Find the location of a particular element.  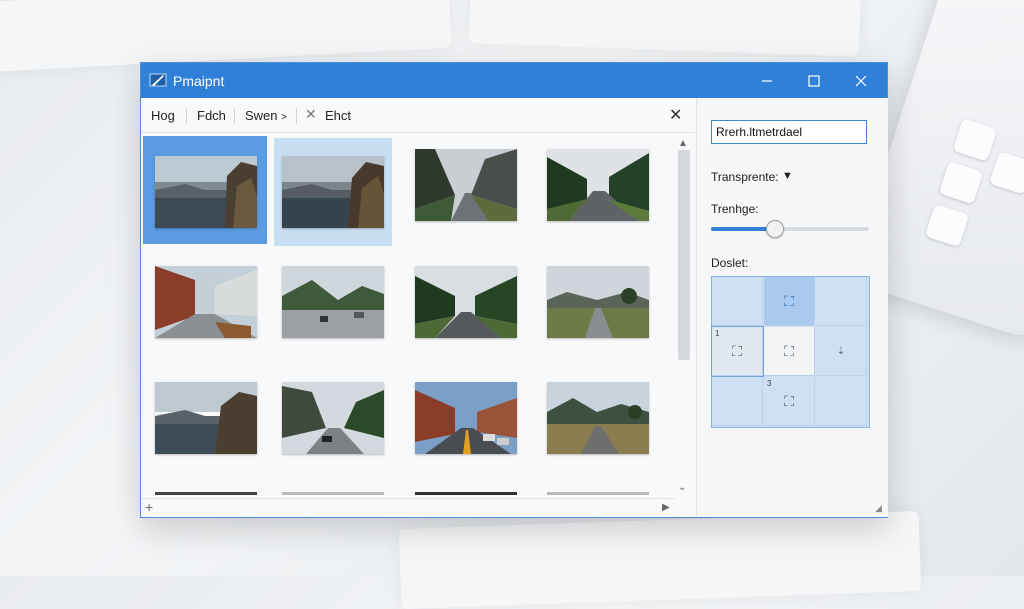

minimize-button is located at coordinates (767, 80).